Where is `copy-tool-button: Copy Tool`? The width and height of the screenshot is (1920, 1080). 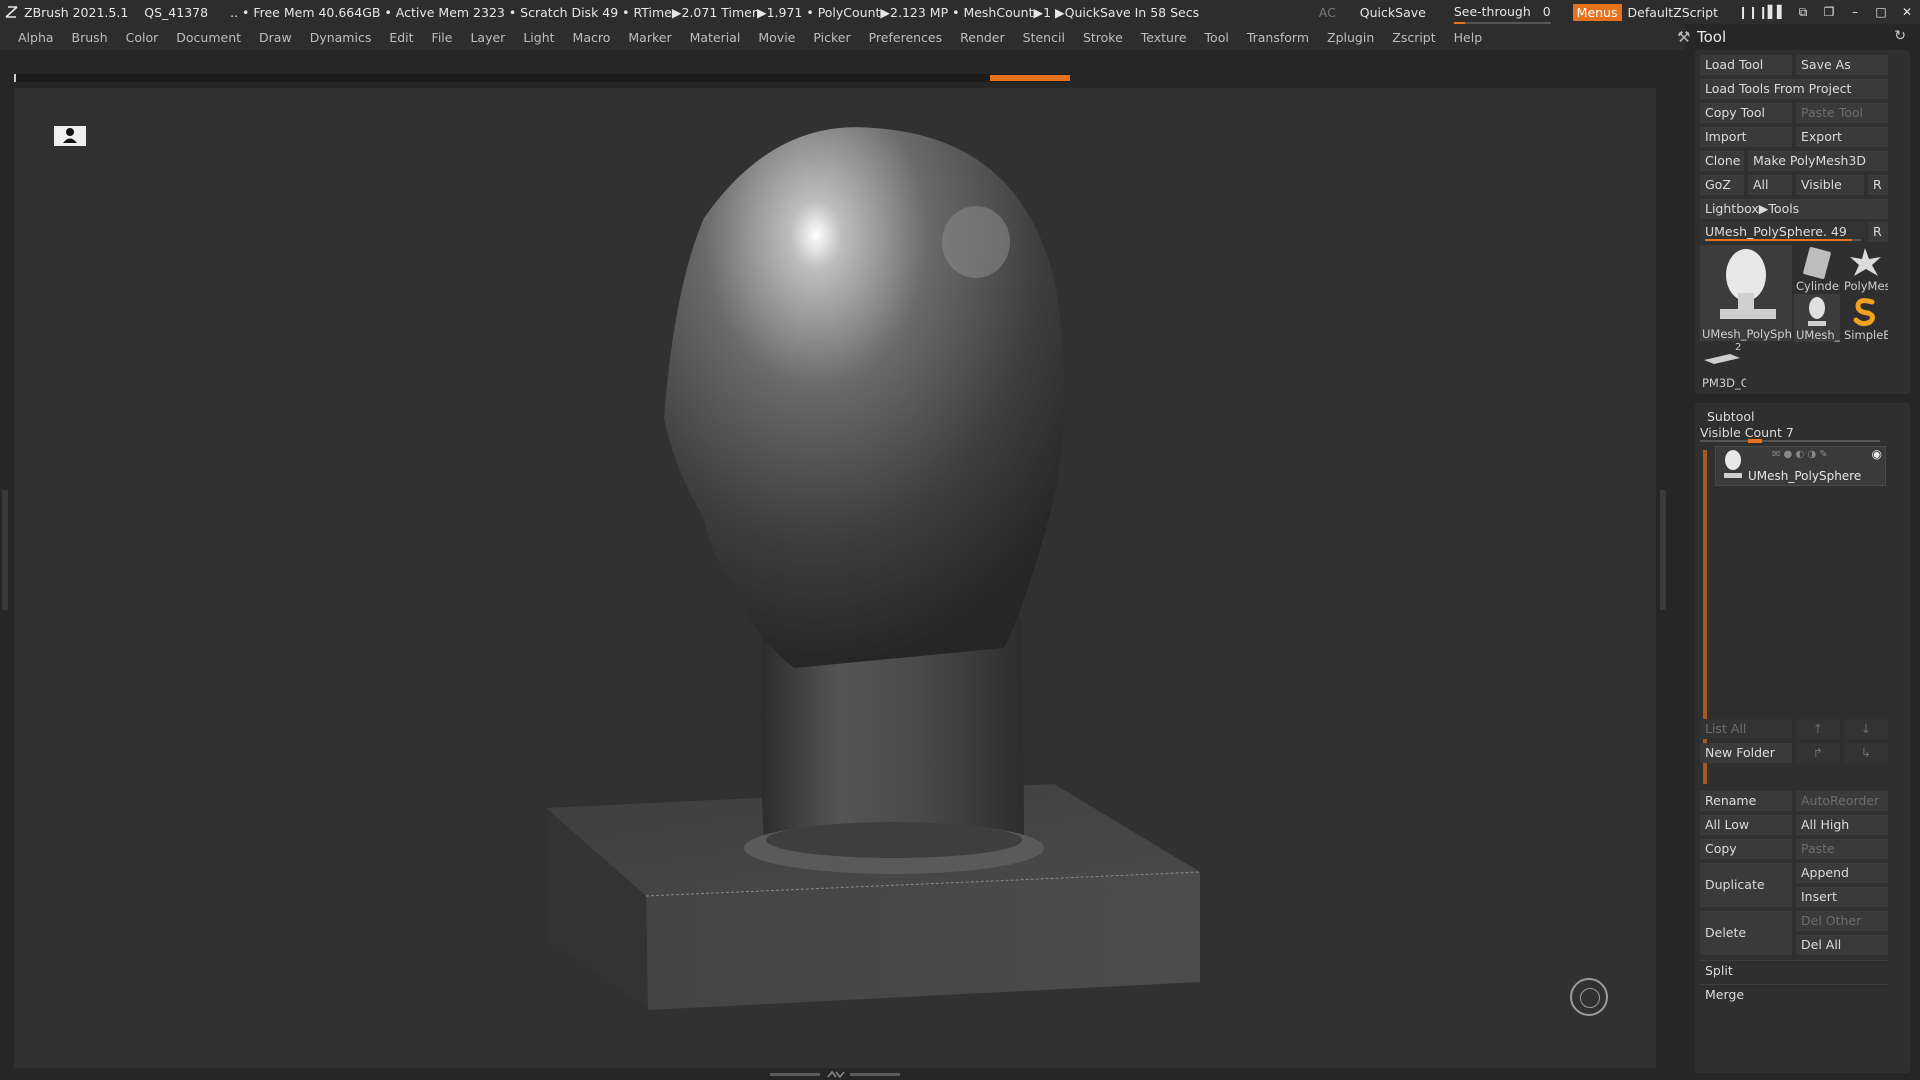 copy-tool-button: Copy Tool is located at coordinates (1746, 113).